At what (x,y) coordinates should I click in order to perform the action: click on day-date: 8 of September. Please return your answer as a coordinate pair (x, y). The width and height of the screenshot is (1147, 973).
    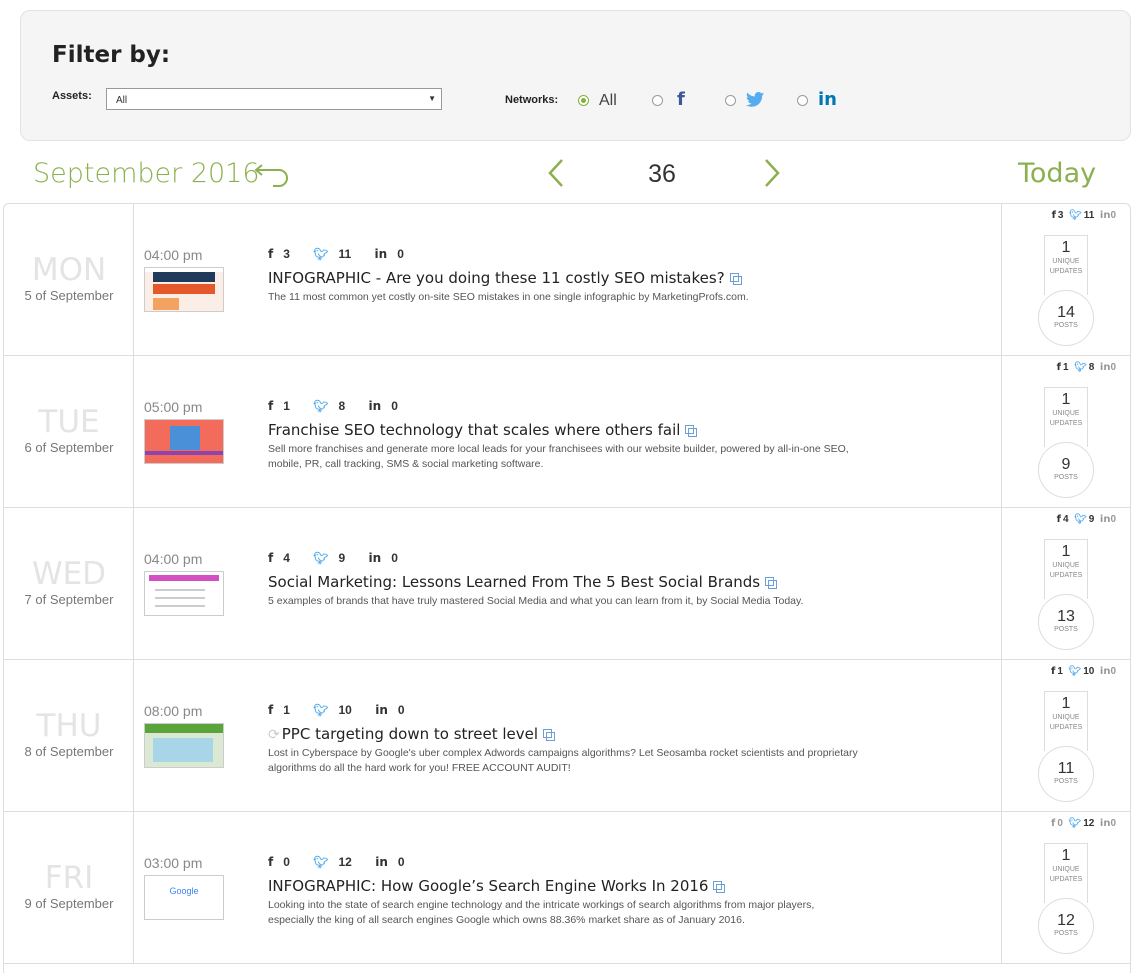
    Looking at the image, I should click on (69, 751).